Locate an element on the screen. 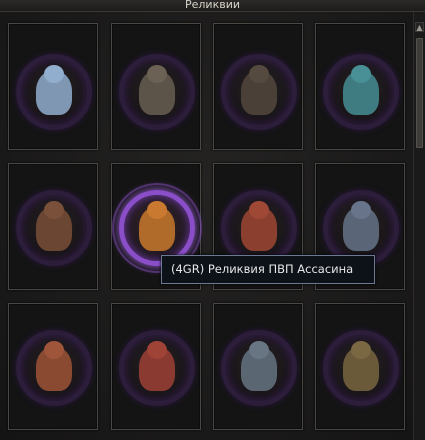  steel-knight-icon is located at coordinates (259, 369).